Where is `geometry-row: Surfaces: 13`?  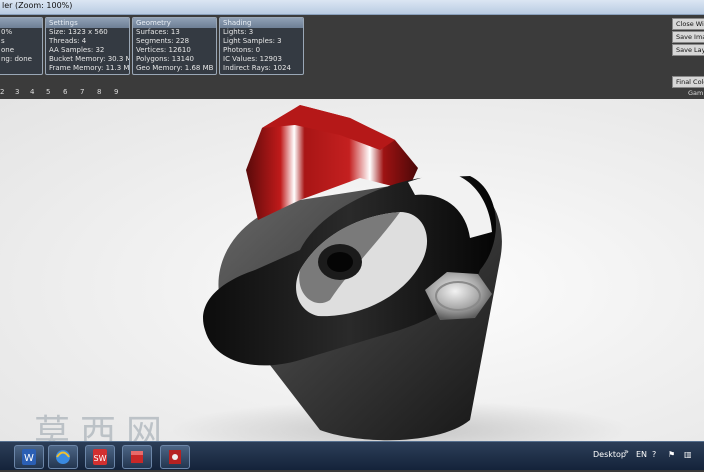 geometry-row: Surfaces: 13 is located at coordinates (158, 32).